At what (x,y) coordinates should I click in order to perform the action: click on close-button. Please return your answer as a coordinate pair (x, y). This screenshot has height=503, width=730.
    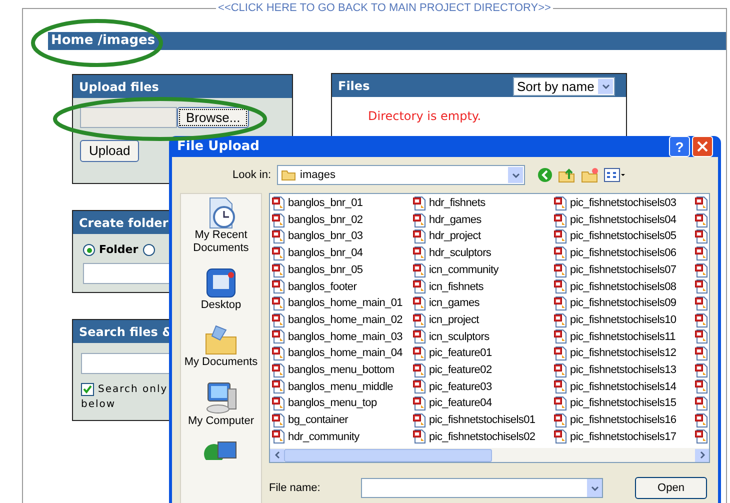
    Looking at the image, I should click on (702, 146).